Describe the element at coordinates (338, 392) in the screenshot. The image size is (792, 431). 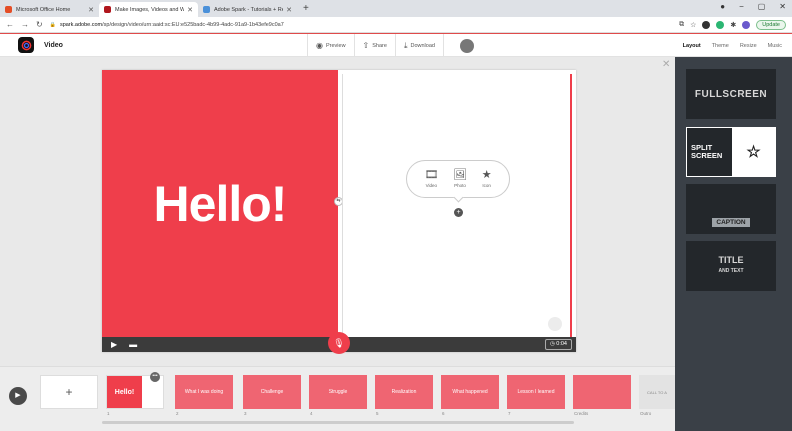
I see `slide-thumbnail: Struggle` at that location.